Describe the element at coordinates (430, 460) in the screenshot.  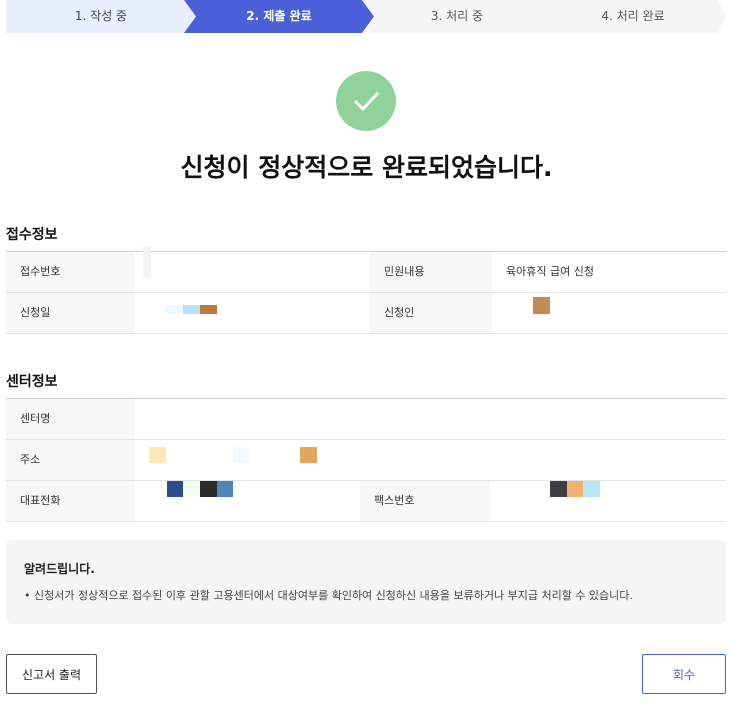
I see `address-value` at that location.